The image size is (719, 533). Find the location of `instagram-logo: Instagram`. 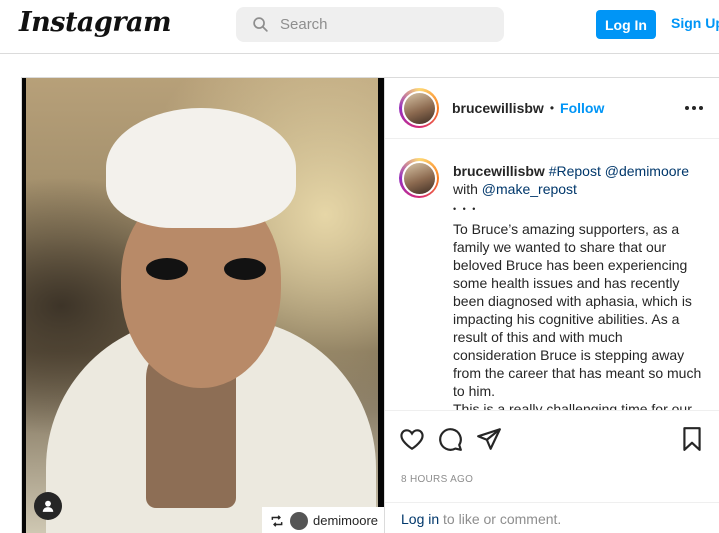

instagram-logo: Instagram is located at coordinates (95, 22).